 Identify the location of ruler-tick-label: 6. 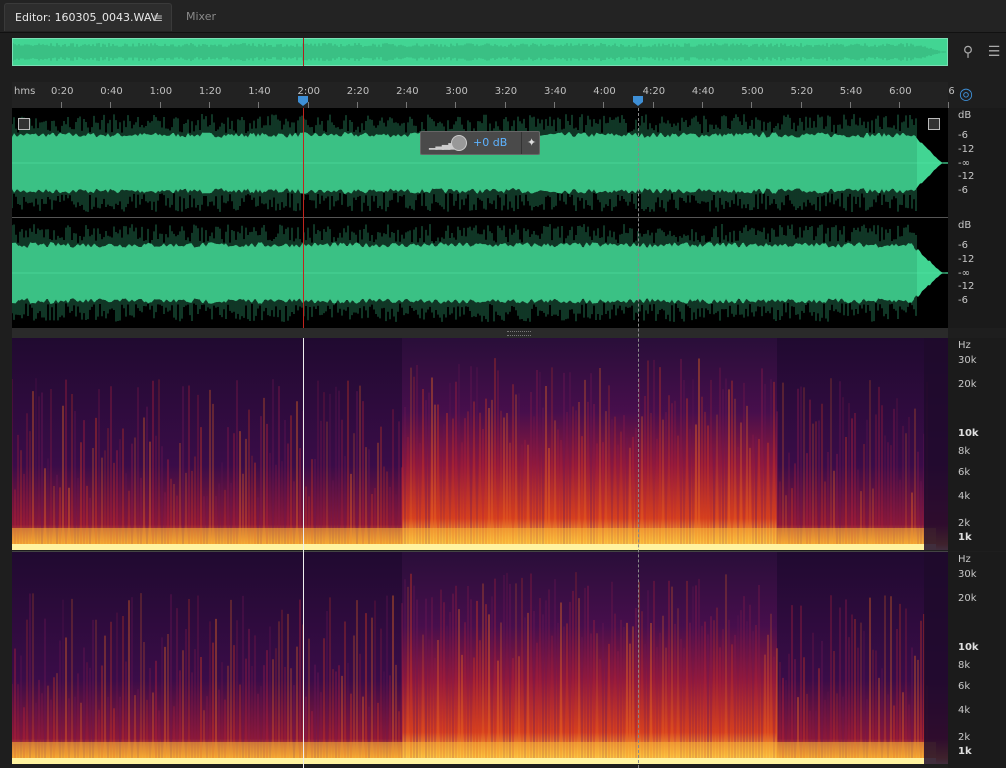
(951, 91).